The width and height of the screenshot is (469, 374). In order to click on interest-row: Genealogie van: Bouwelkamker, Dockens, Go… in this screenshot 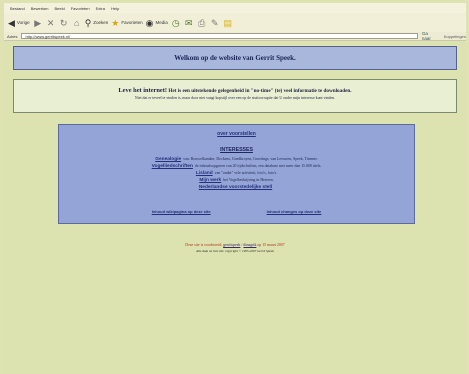, I will do `click(236, 159)`.